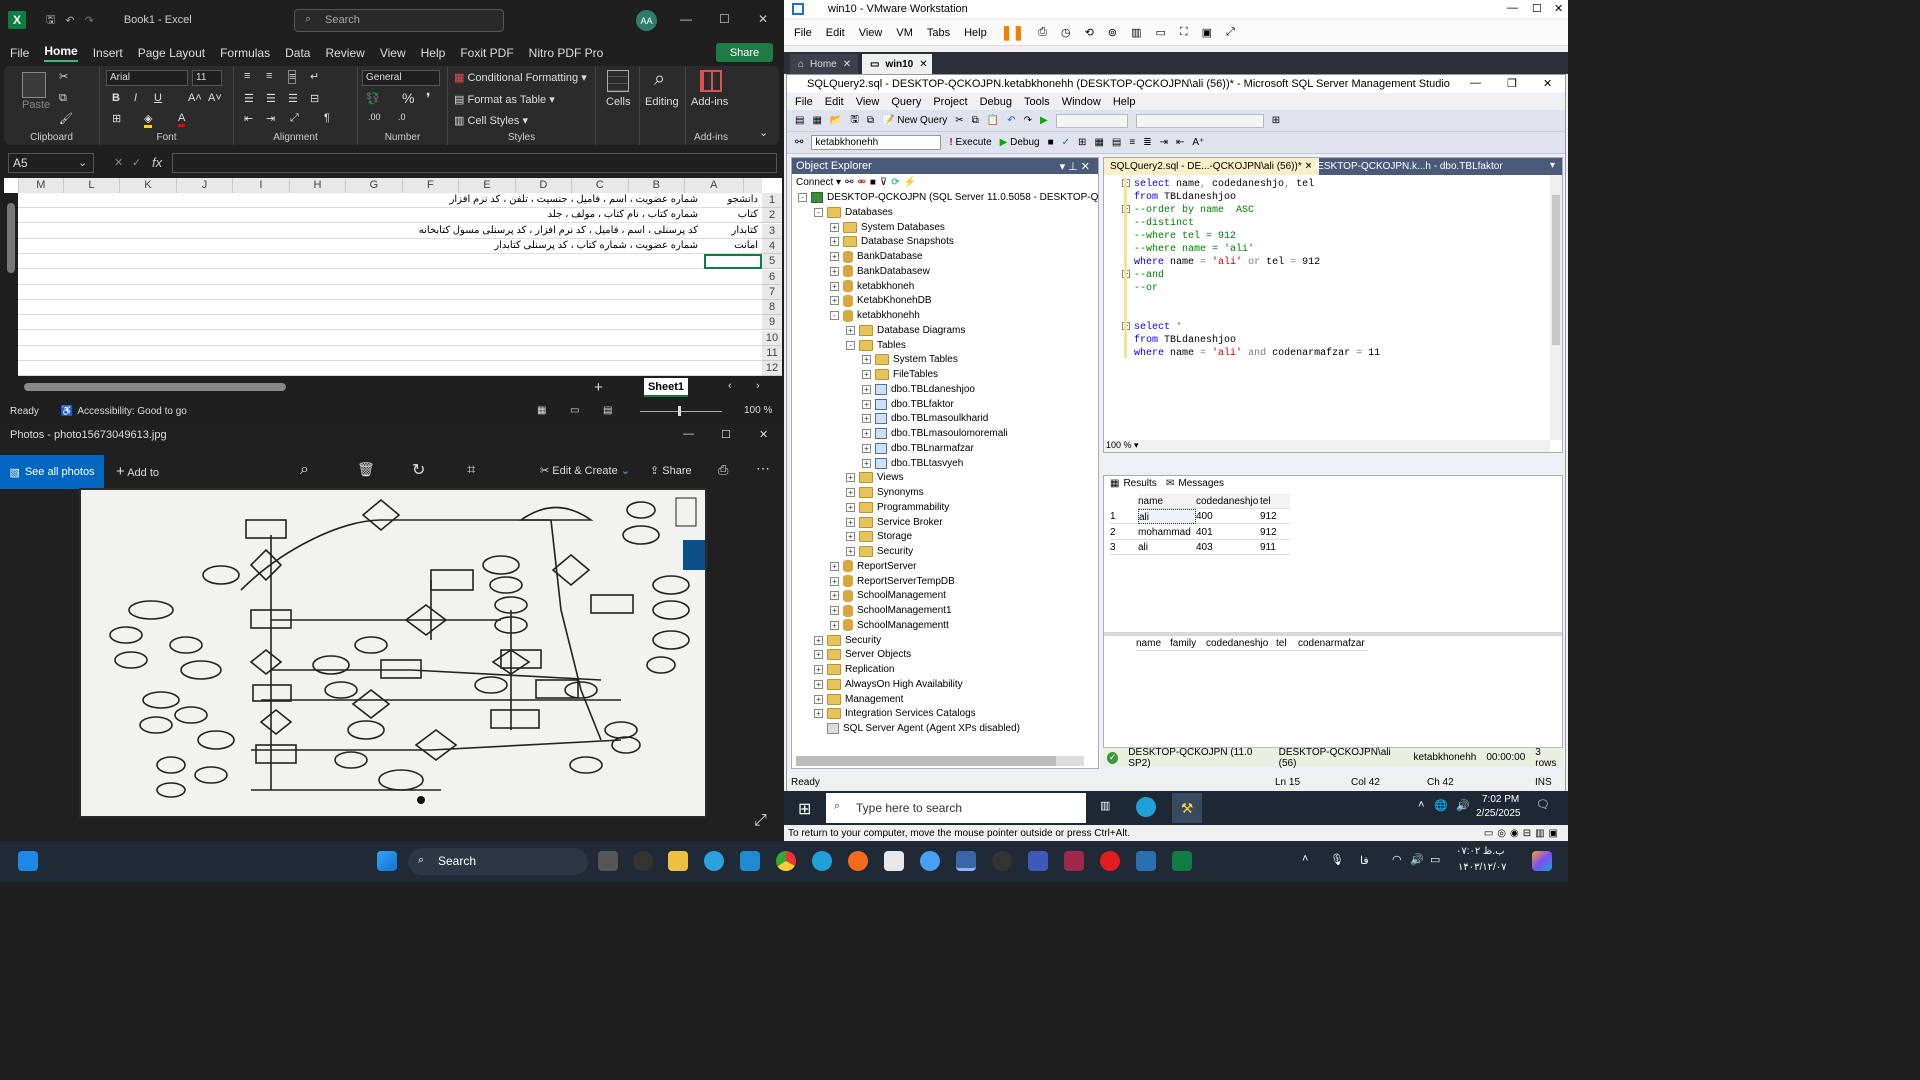 The image size is (1920, 1080). I want to click on menu-edit: Edit, so click(835, 33).